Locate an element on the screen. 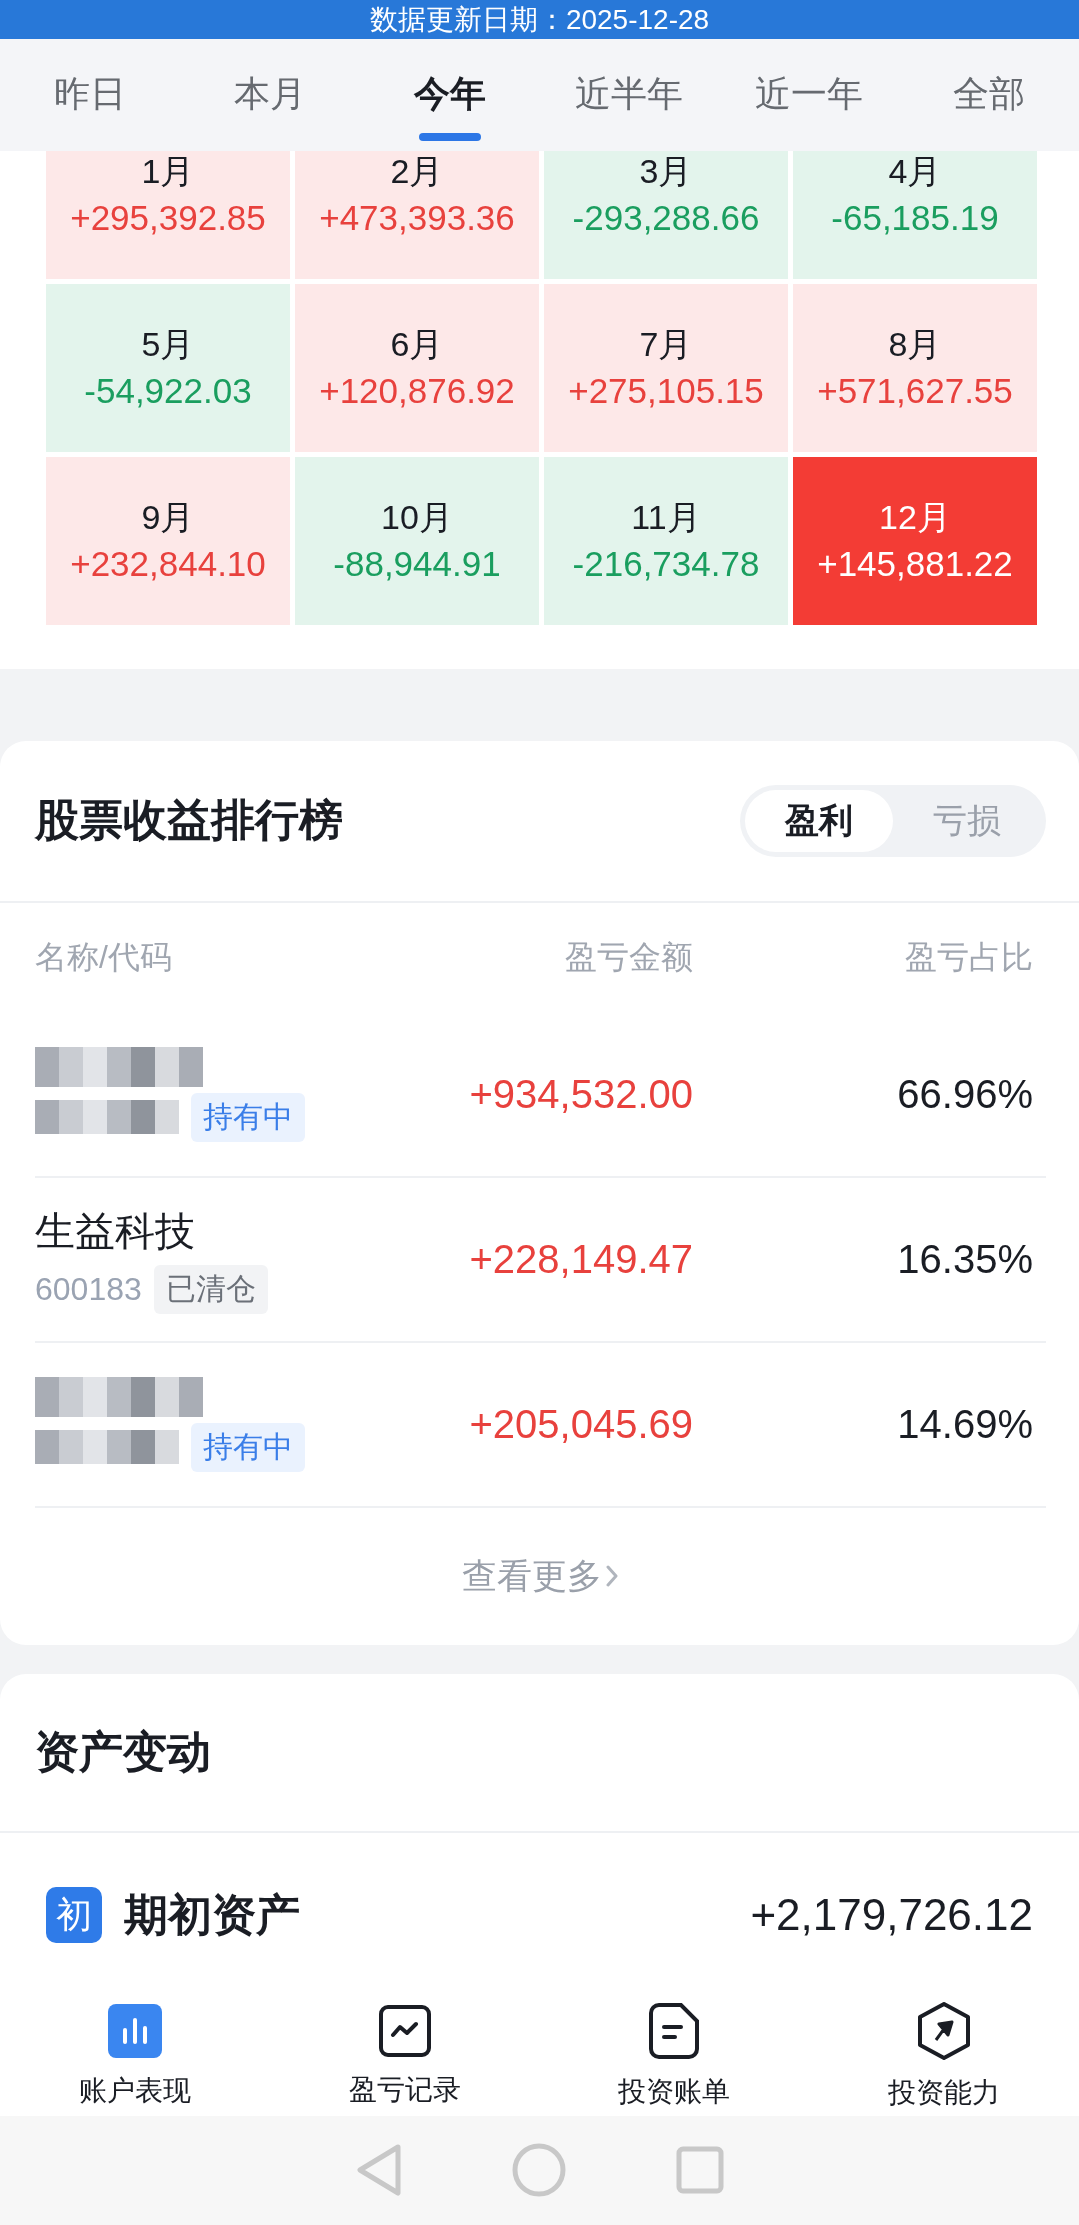 Image resolution: width=1079 pixels, height=2225 pixels. update-date: 数据更新日期：2025-12-28 is located at coordinates (539, 19).